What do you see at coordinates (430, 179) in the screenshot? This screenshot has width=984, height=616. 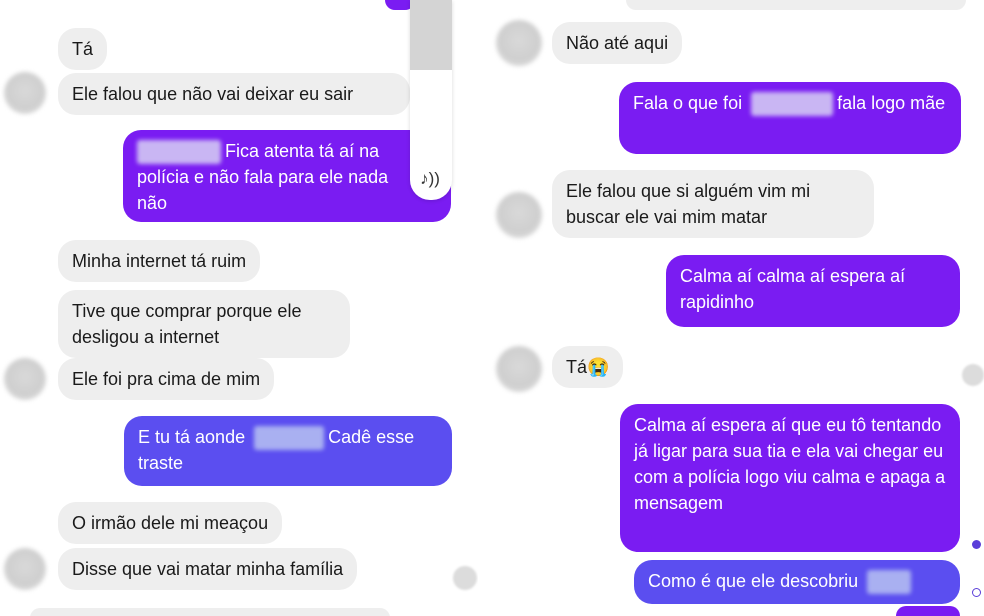 I see `audio-icon: ♪))` at bounding box center [430, 179].